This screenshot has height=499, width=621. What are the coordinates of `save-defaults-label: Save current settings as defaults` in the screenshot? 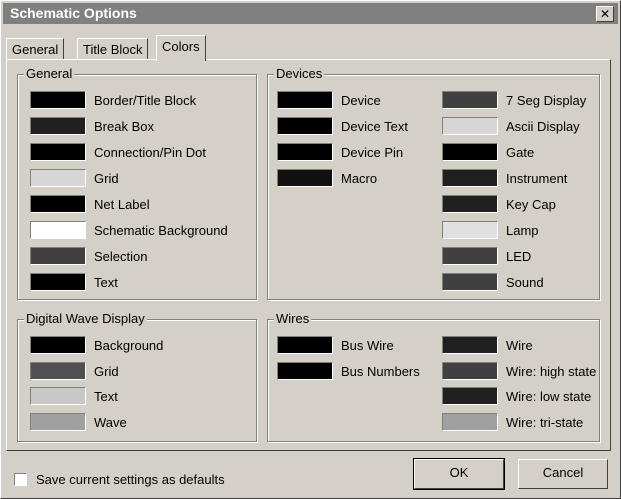 It's located at (130, 479).